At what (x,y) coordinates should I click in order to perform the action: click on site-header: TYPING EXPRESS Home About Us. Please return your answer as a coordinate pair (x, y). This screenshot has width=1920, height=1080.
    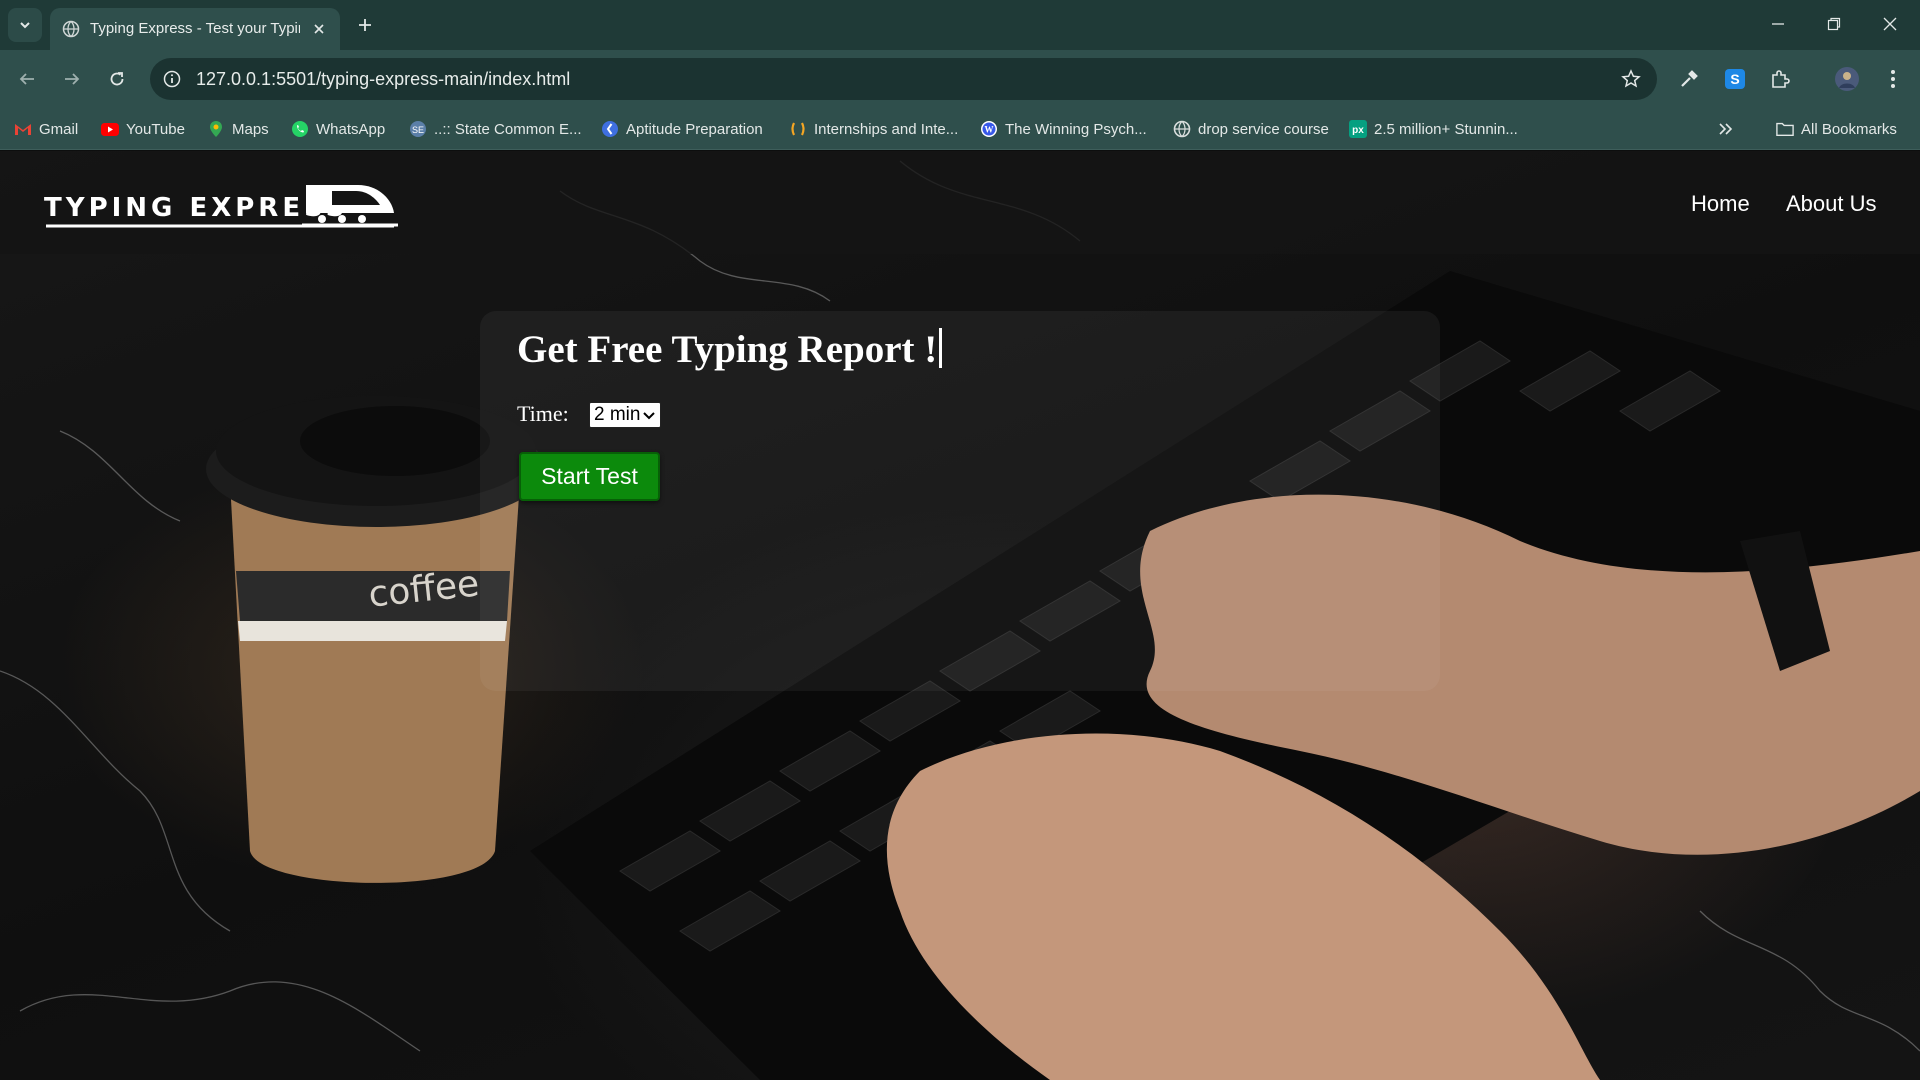
    Looking at the image, I should click on (960, 202).